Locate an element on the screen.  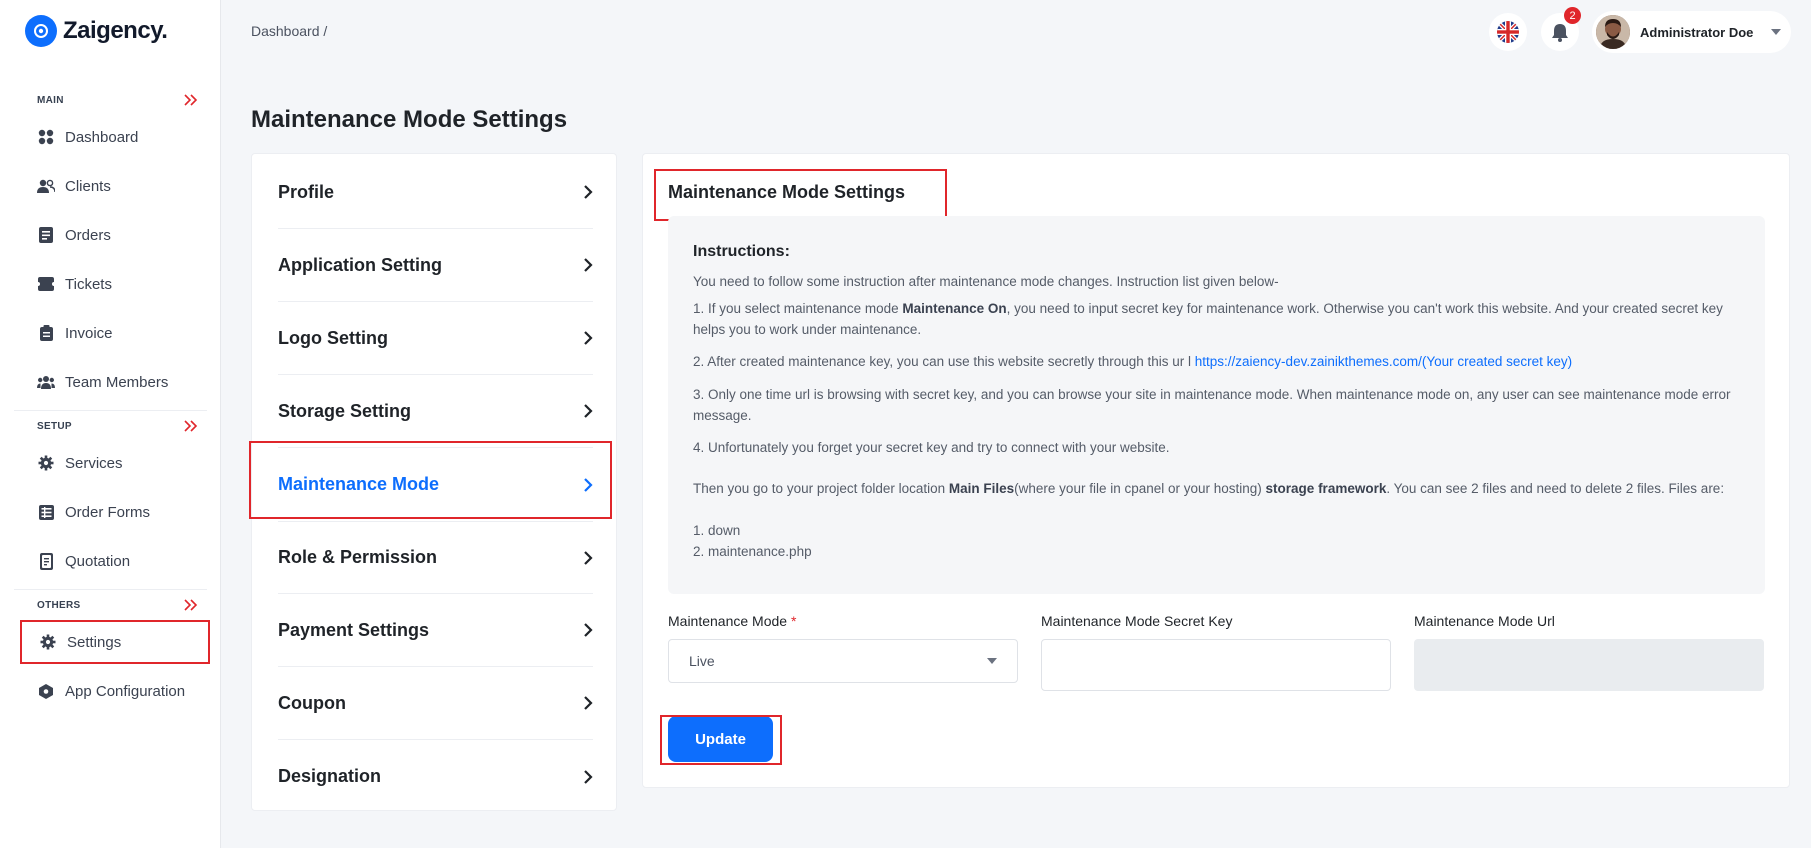
label-text: Maintenance Mode is located at coordinates (728, 621).